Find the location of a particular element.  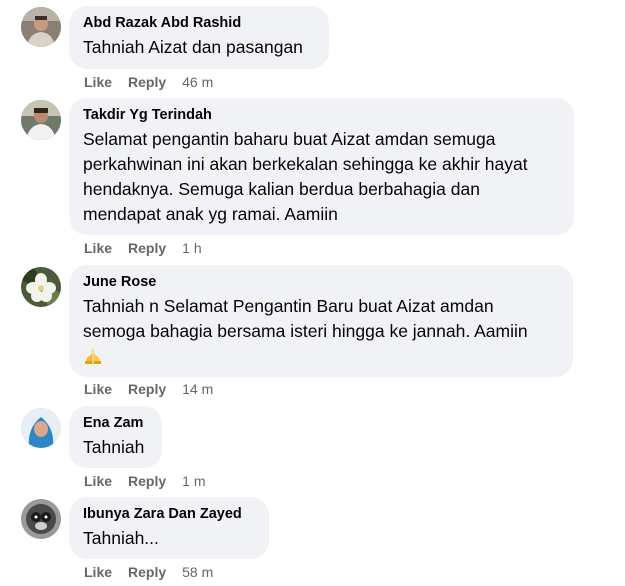

comment-author: Ibunya Zara Dan Zayed is located at coordinates (169, 514).